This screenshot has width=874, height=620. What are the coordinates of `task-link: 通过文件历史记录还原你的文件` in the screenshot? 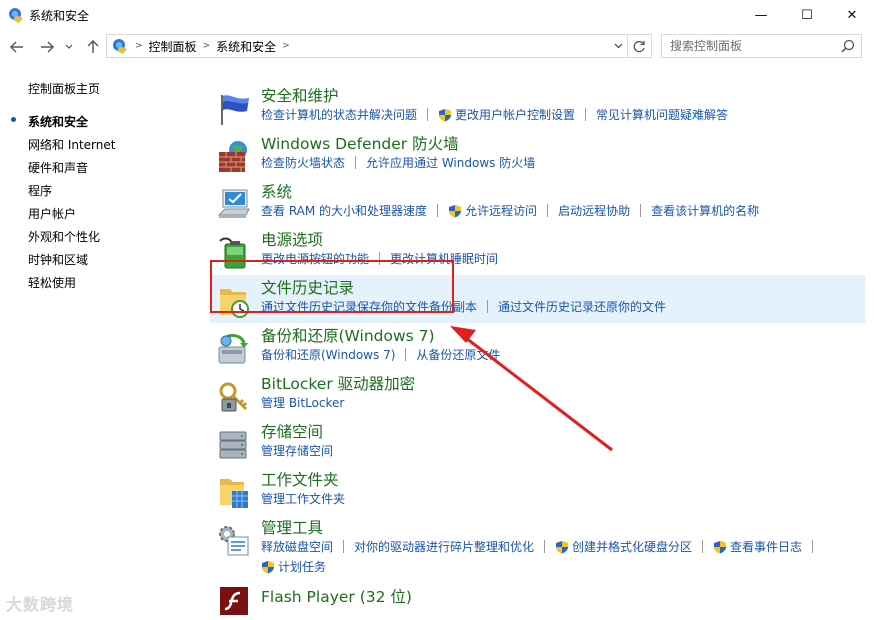 It's located at (582, 306).